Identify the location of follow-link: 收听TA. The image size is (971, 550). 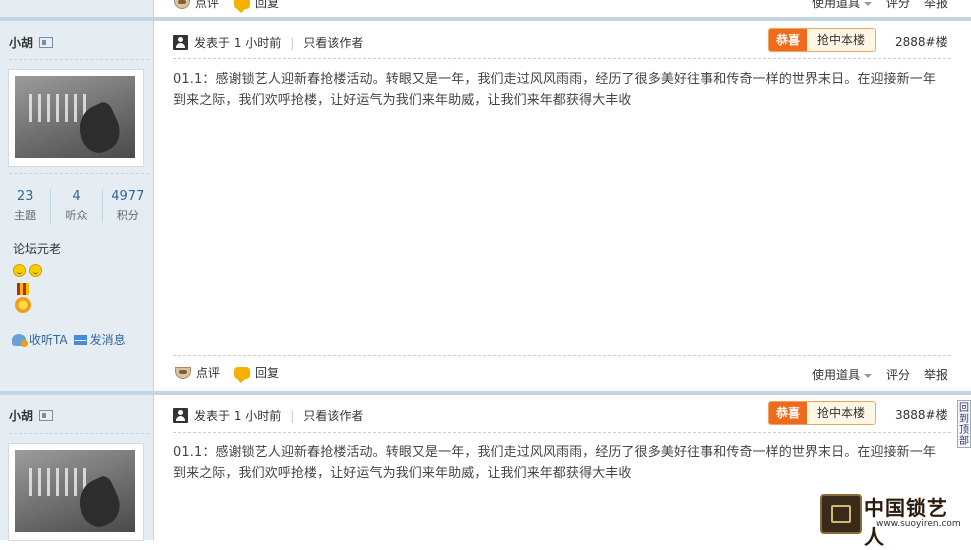
(40, 339).